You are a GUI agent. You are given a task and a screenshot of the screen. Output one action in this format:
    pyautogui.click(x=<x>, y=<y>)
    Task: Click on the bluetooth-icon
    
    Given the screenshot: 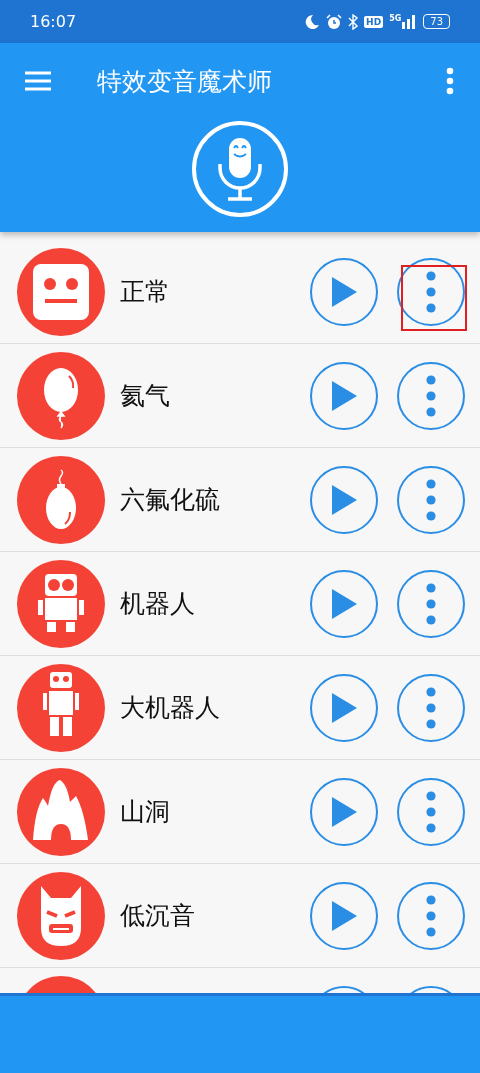 What is the action you would take?
    pyautogui.click(x=353, y=21)
    